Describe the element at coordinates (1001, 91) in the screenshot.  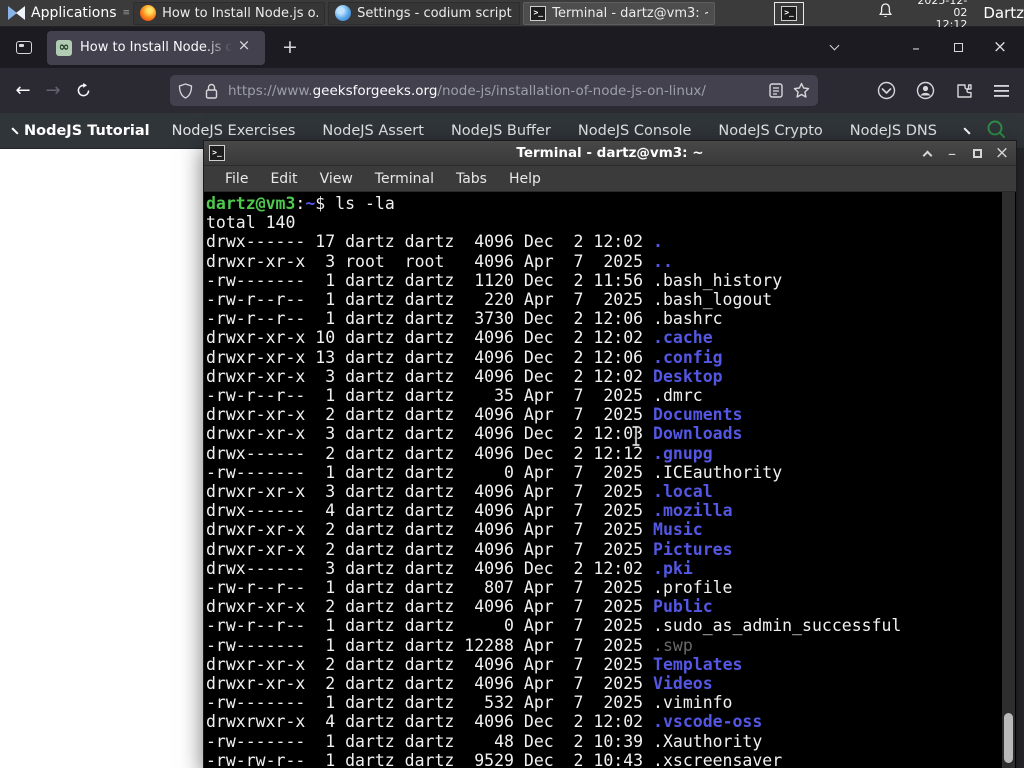
I see `menu-button` at that location.